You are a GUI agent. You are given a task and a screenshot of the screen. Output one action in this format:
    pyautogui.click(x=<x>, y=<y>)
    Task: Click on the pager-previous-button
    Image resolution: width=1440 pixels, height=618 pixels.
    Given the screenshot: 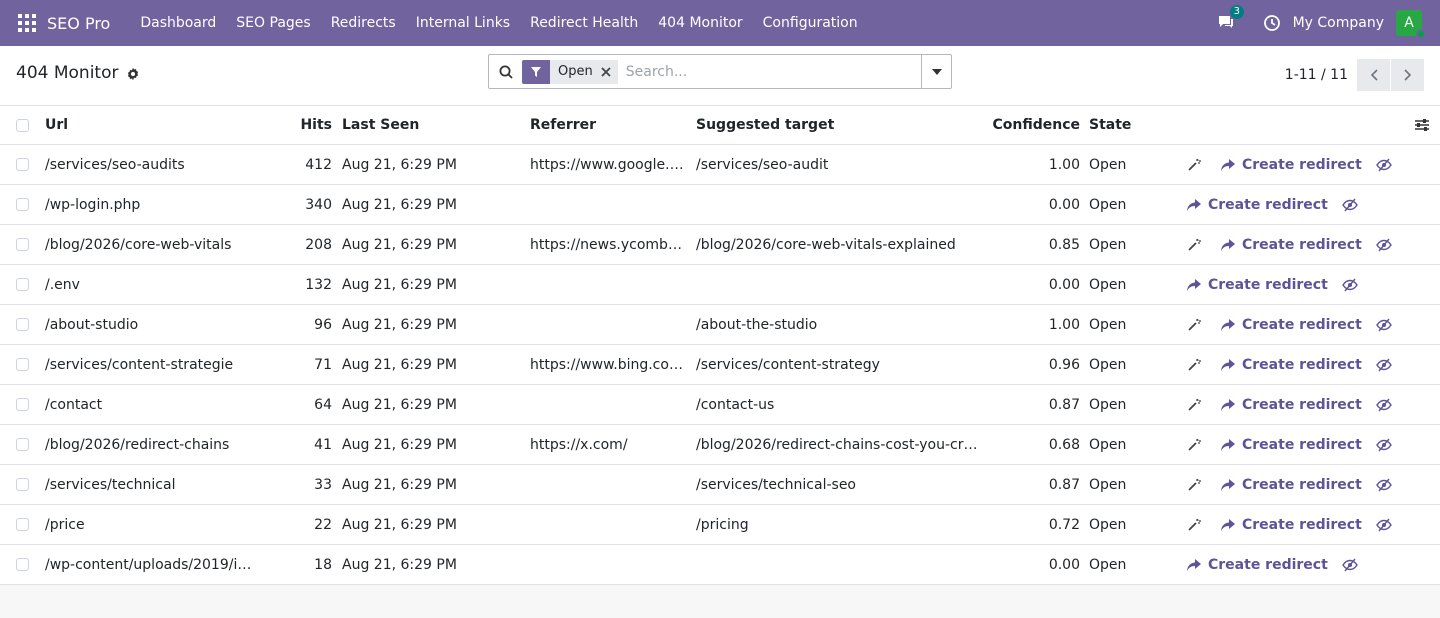 What is the action you would take?
    pyautogui.click(x=1373, y=75)
    